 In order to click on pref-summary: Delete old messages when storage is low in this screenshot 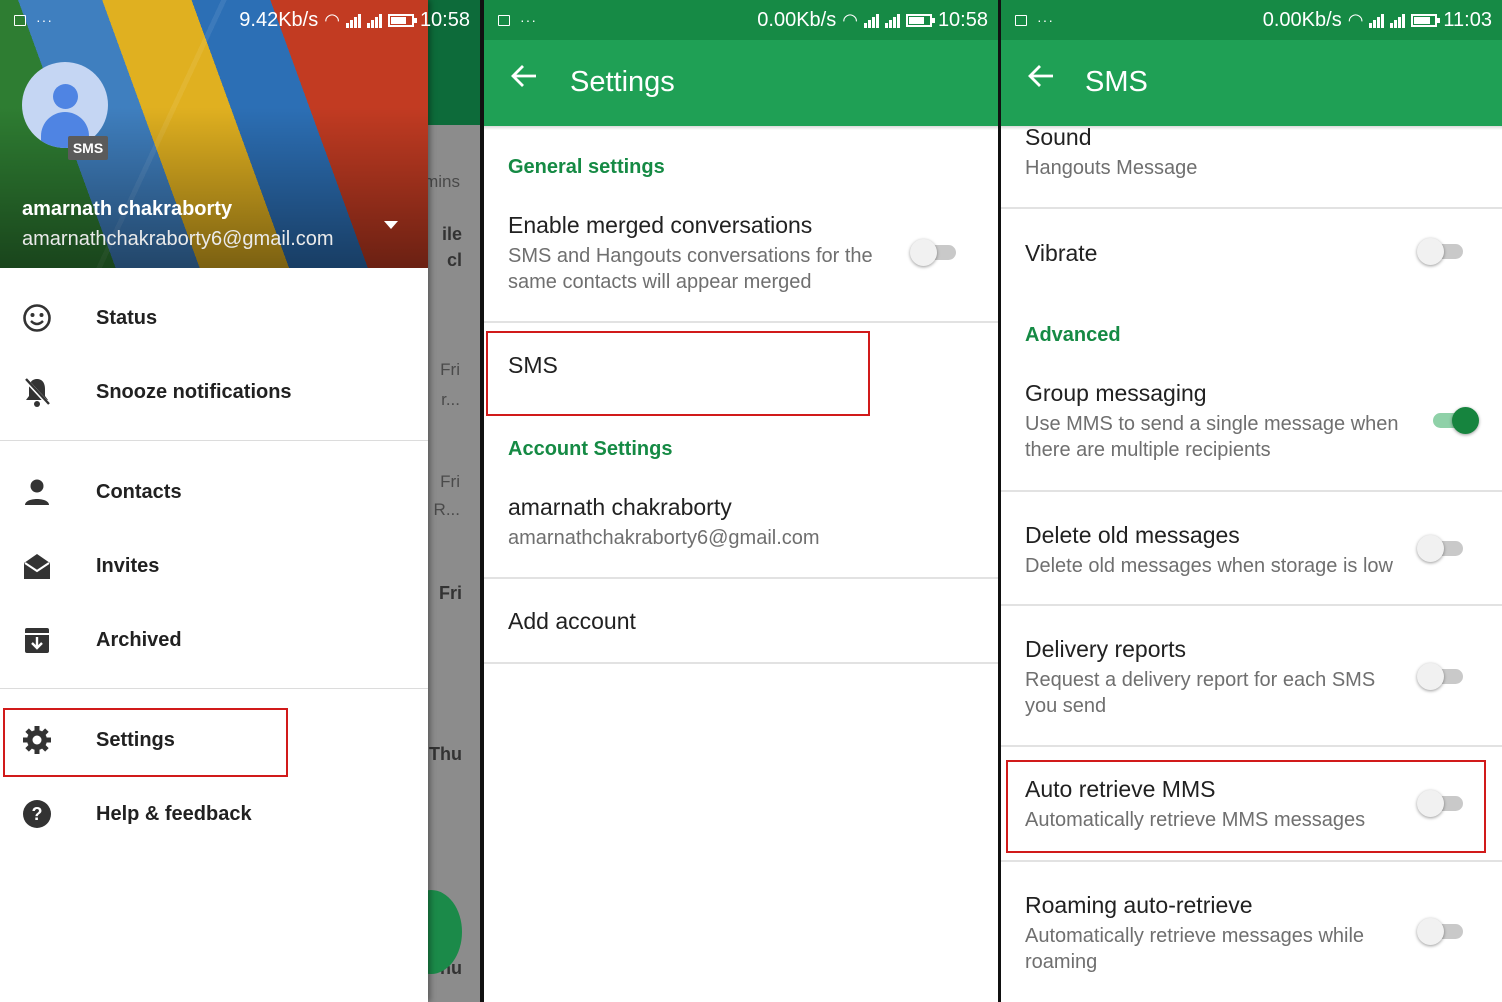, I will do `click(1209, 566)`.